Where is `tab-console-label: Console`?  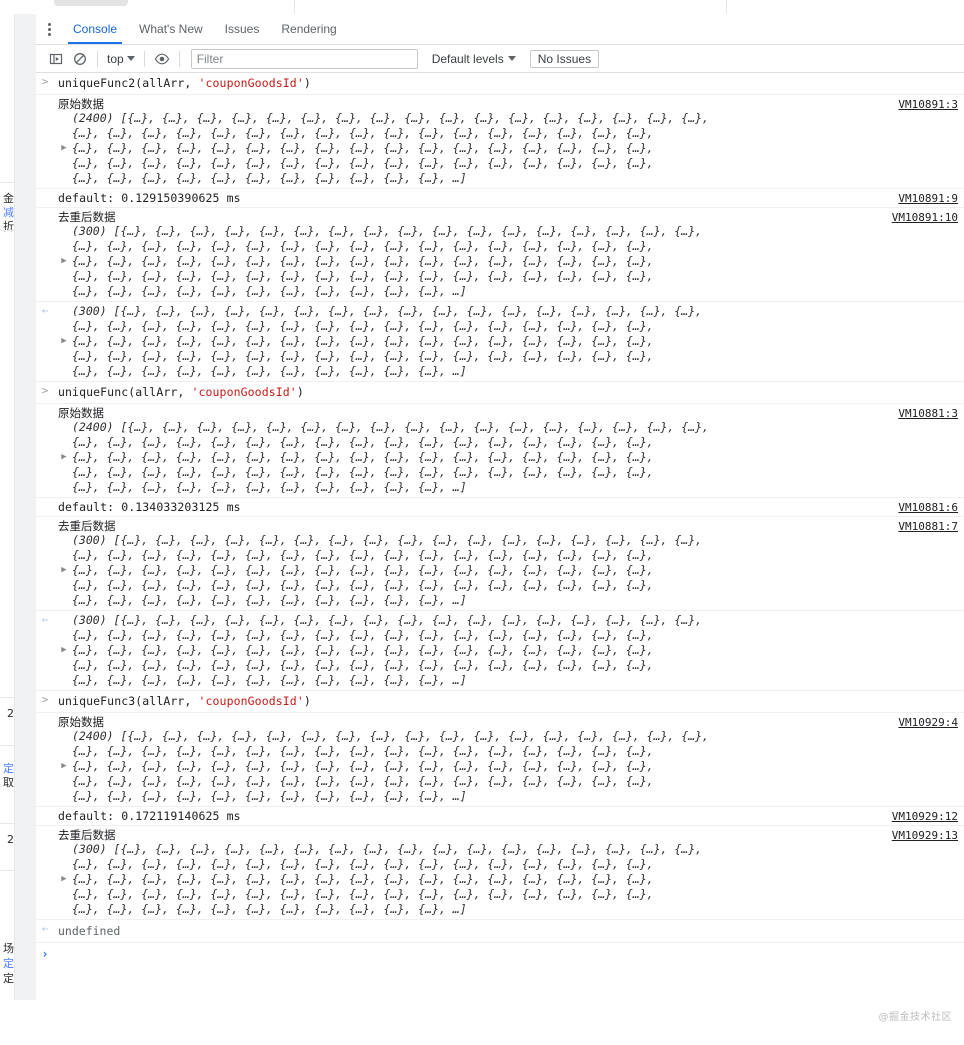 tab-console-label: Console is located at coordinates (95, 29).